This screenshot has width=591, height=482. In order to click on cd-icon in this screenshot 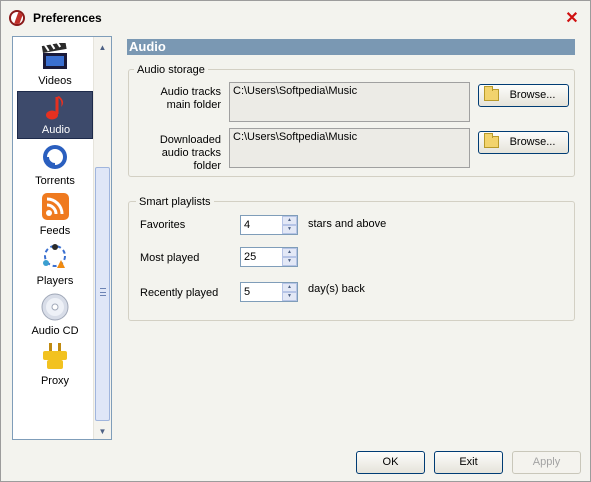, I will do `click(55, 307)`.